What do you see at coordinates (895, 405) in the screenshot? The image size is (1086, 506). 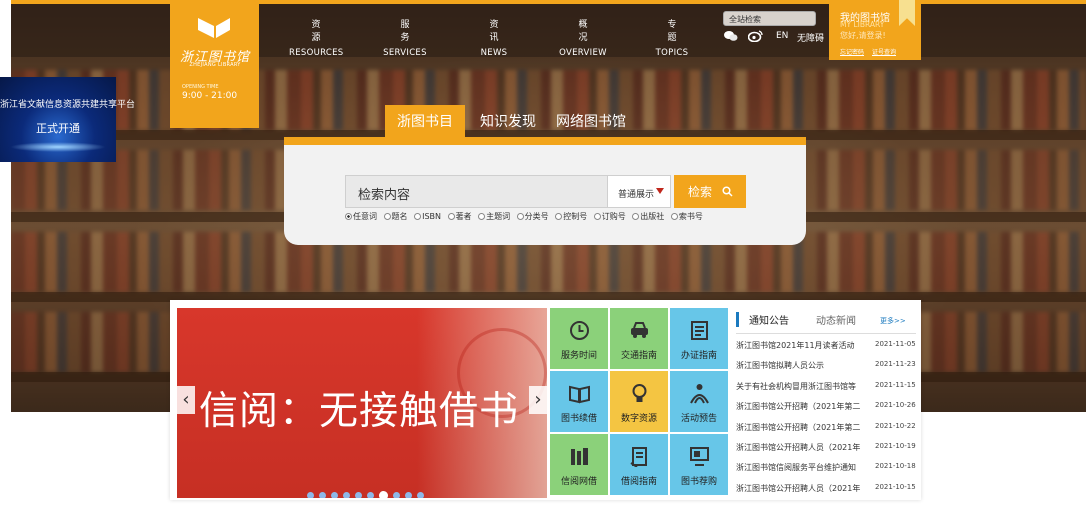 I see `news-date: 2021-10-26` at bounding box center [895, 405].